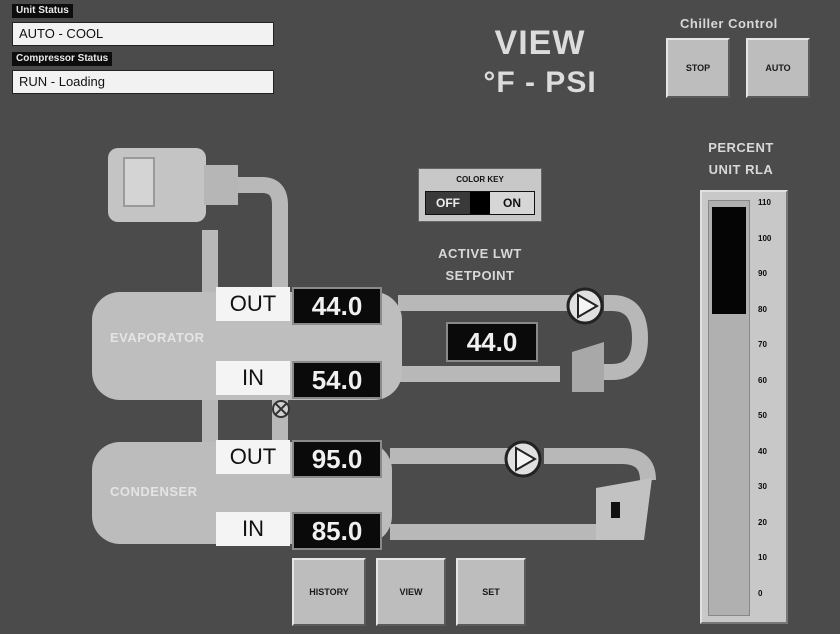 The image size is (840, 634). Describe the element at coordinates (337, 459) in the screenshot. I see `cond-out-value: 95.0` at that location.